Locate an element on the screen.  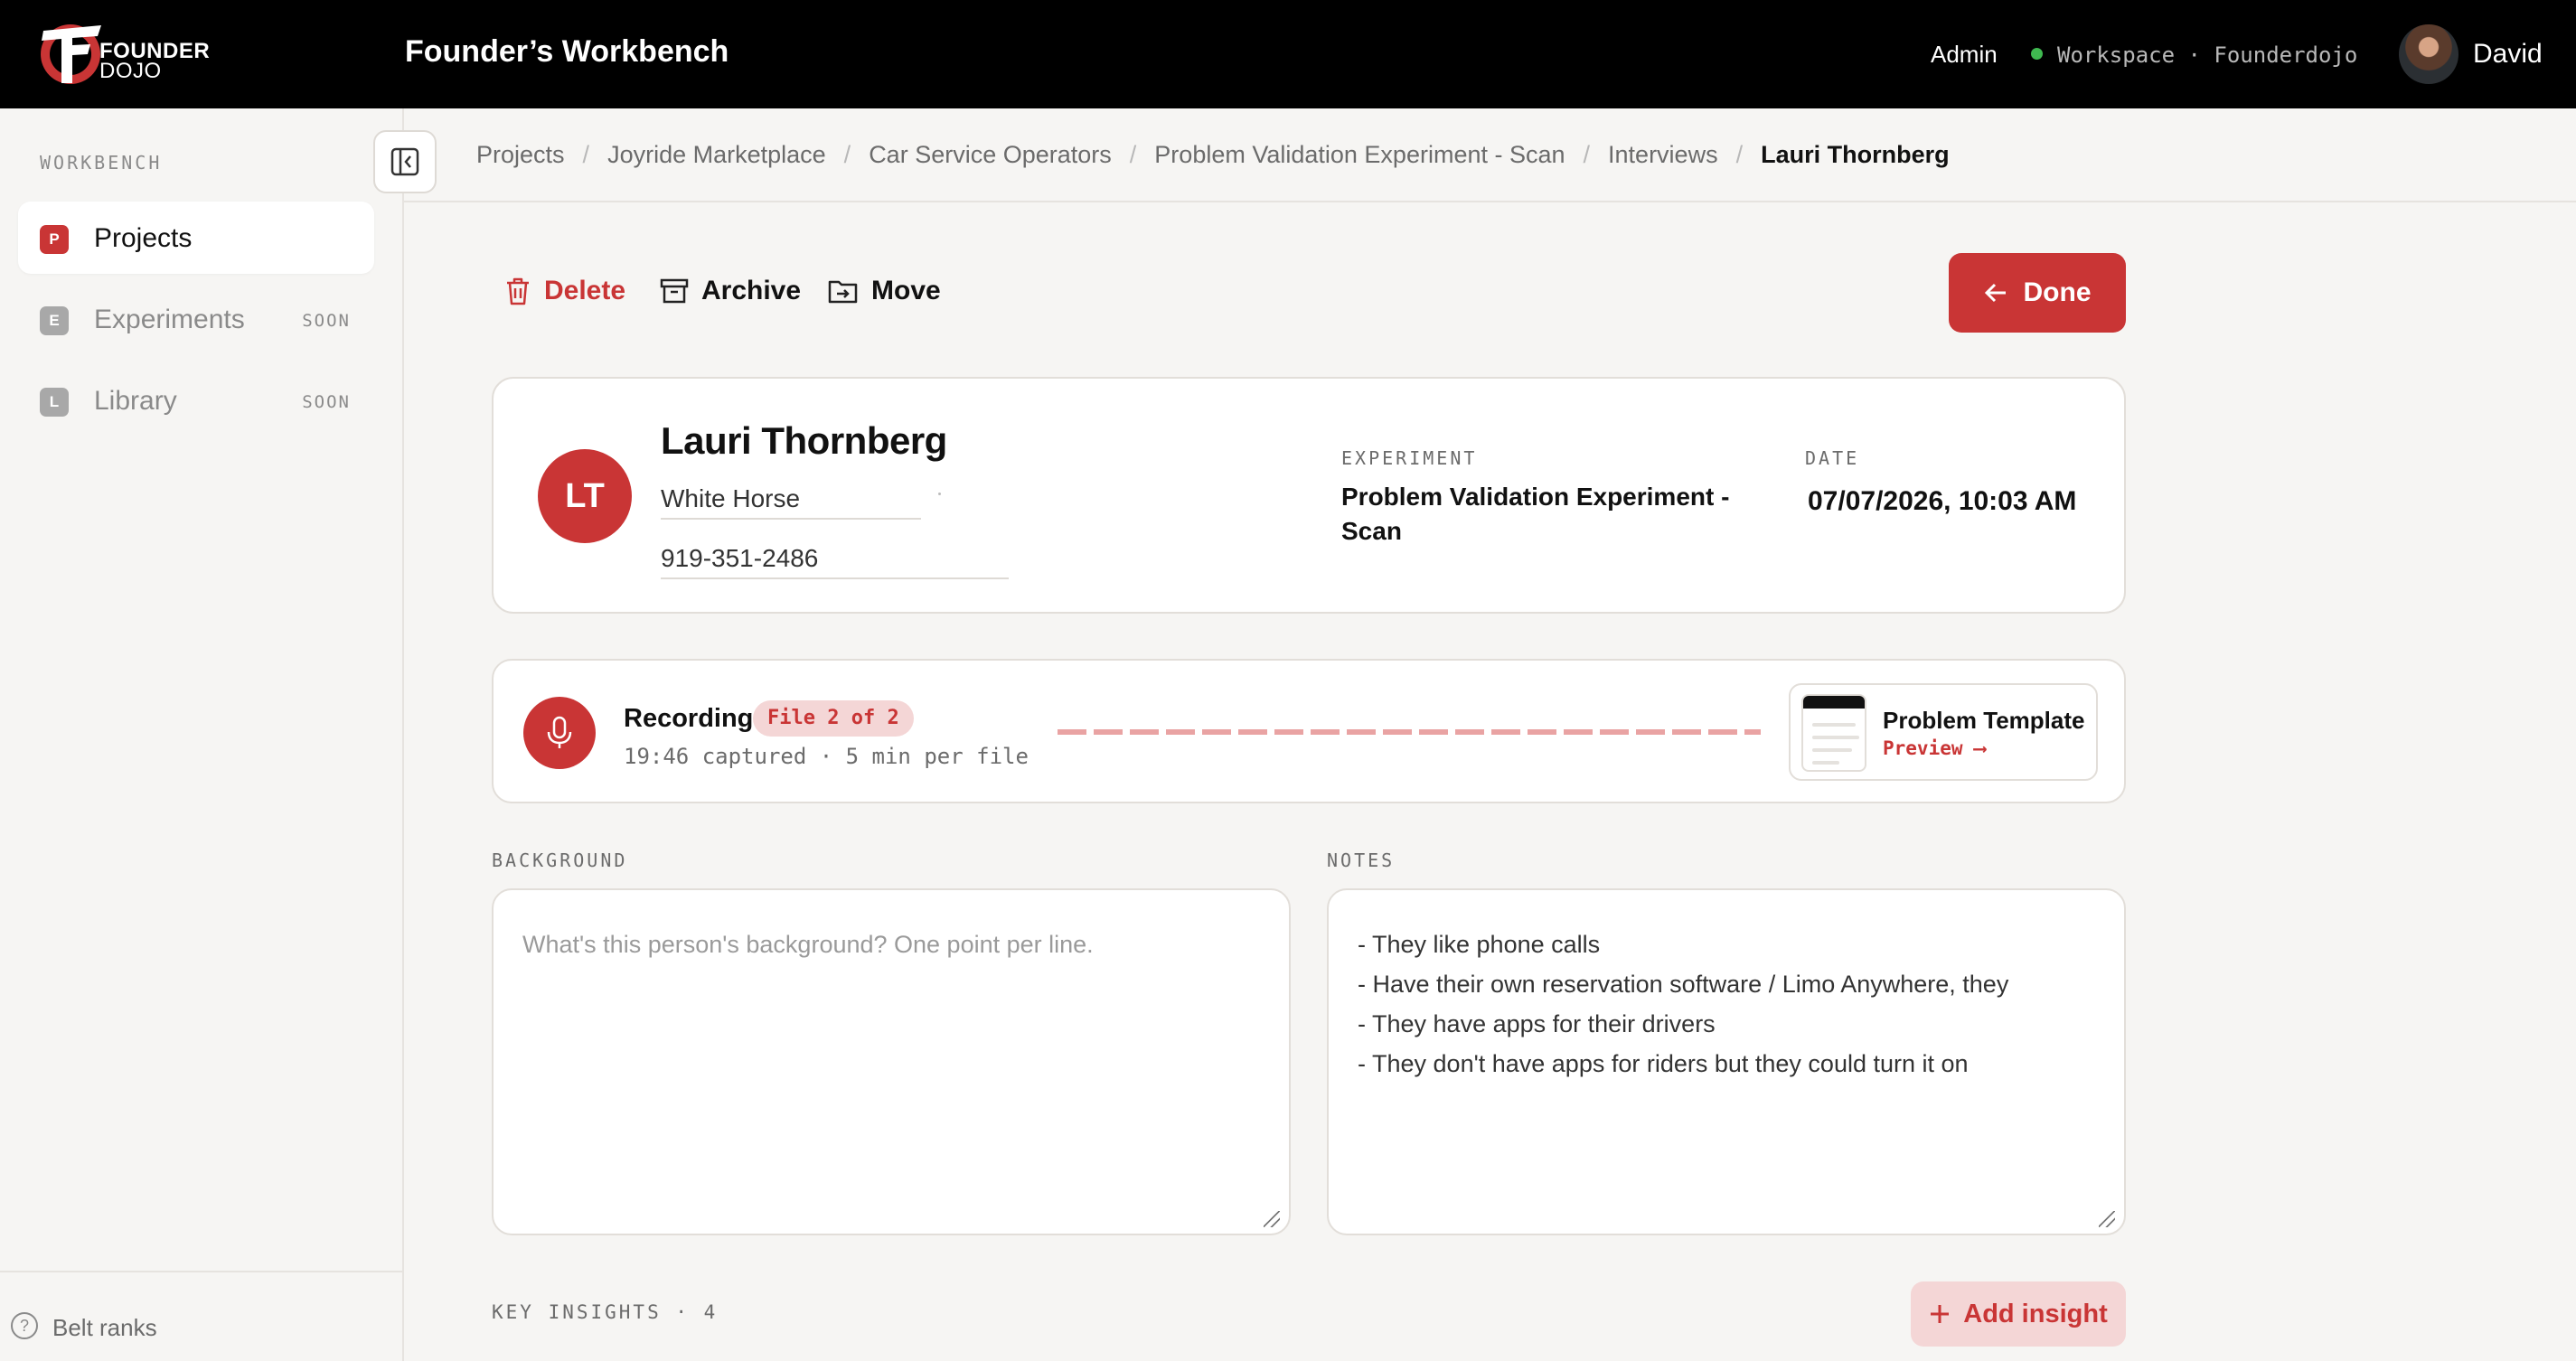
microphone-icon is located at coordinates (560, 732).